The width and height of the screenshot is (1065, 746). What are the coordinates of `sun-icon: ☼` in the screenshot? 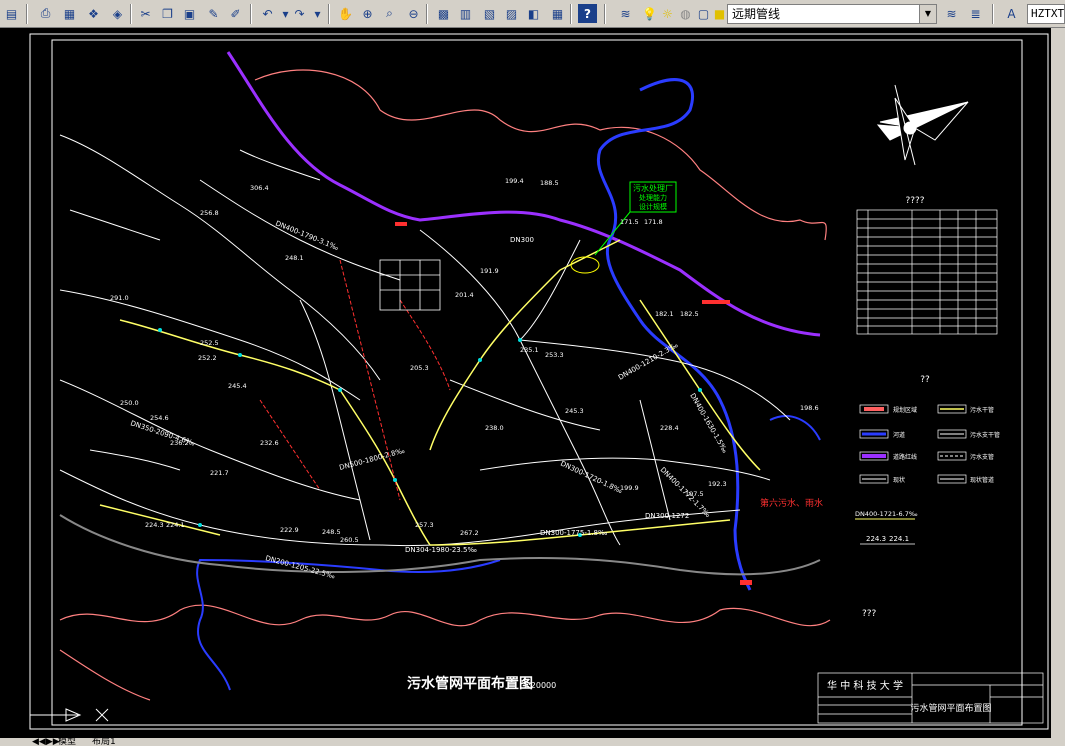 It's located at (667, 13).